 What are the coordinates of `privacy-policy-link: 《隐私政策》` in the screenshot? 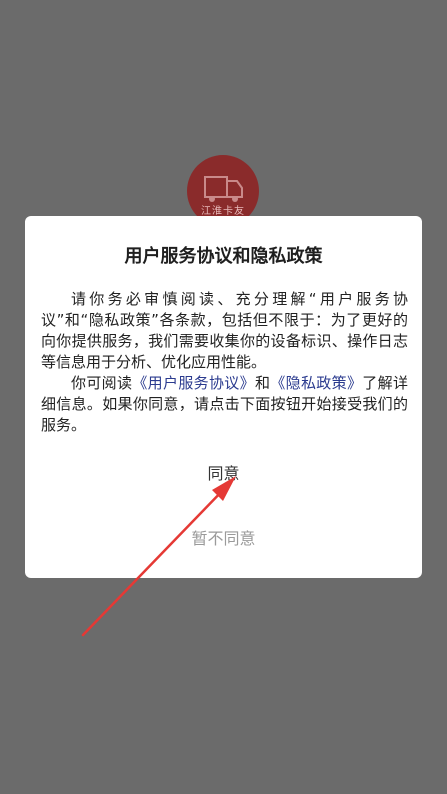 It's located at (316, 383).